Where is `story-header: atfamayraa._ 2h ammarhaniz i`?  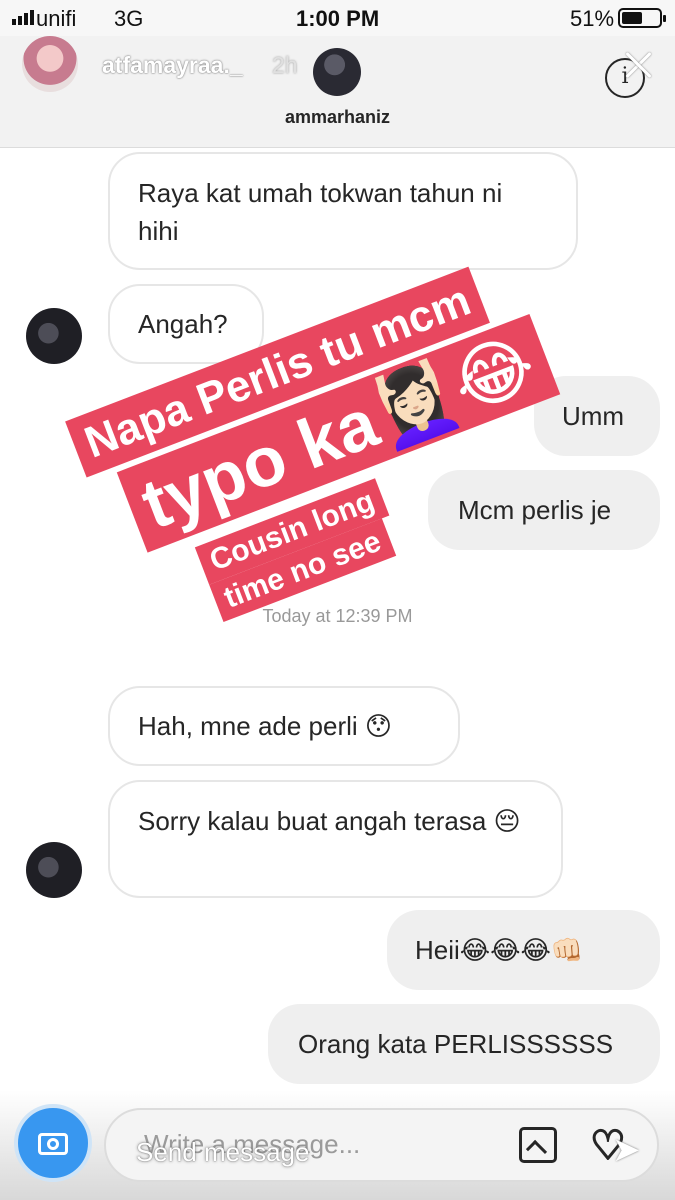 story-header: atfamayraa._ 2h ammarhaniz i is located at coordinates (337, 92).